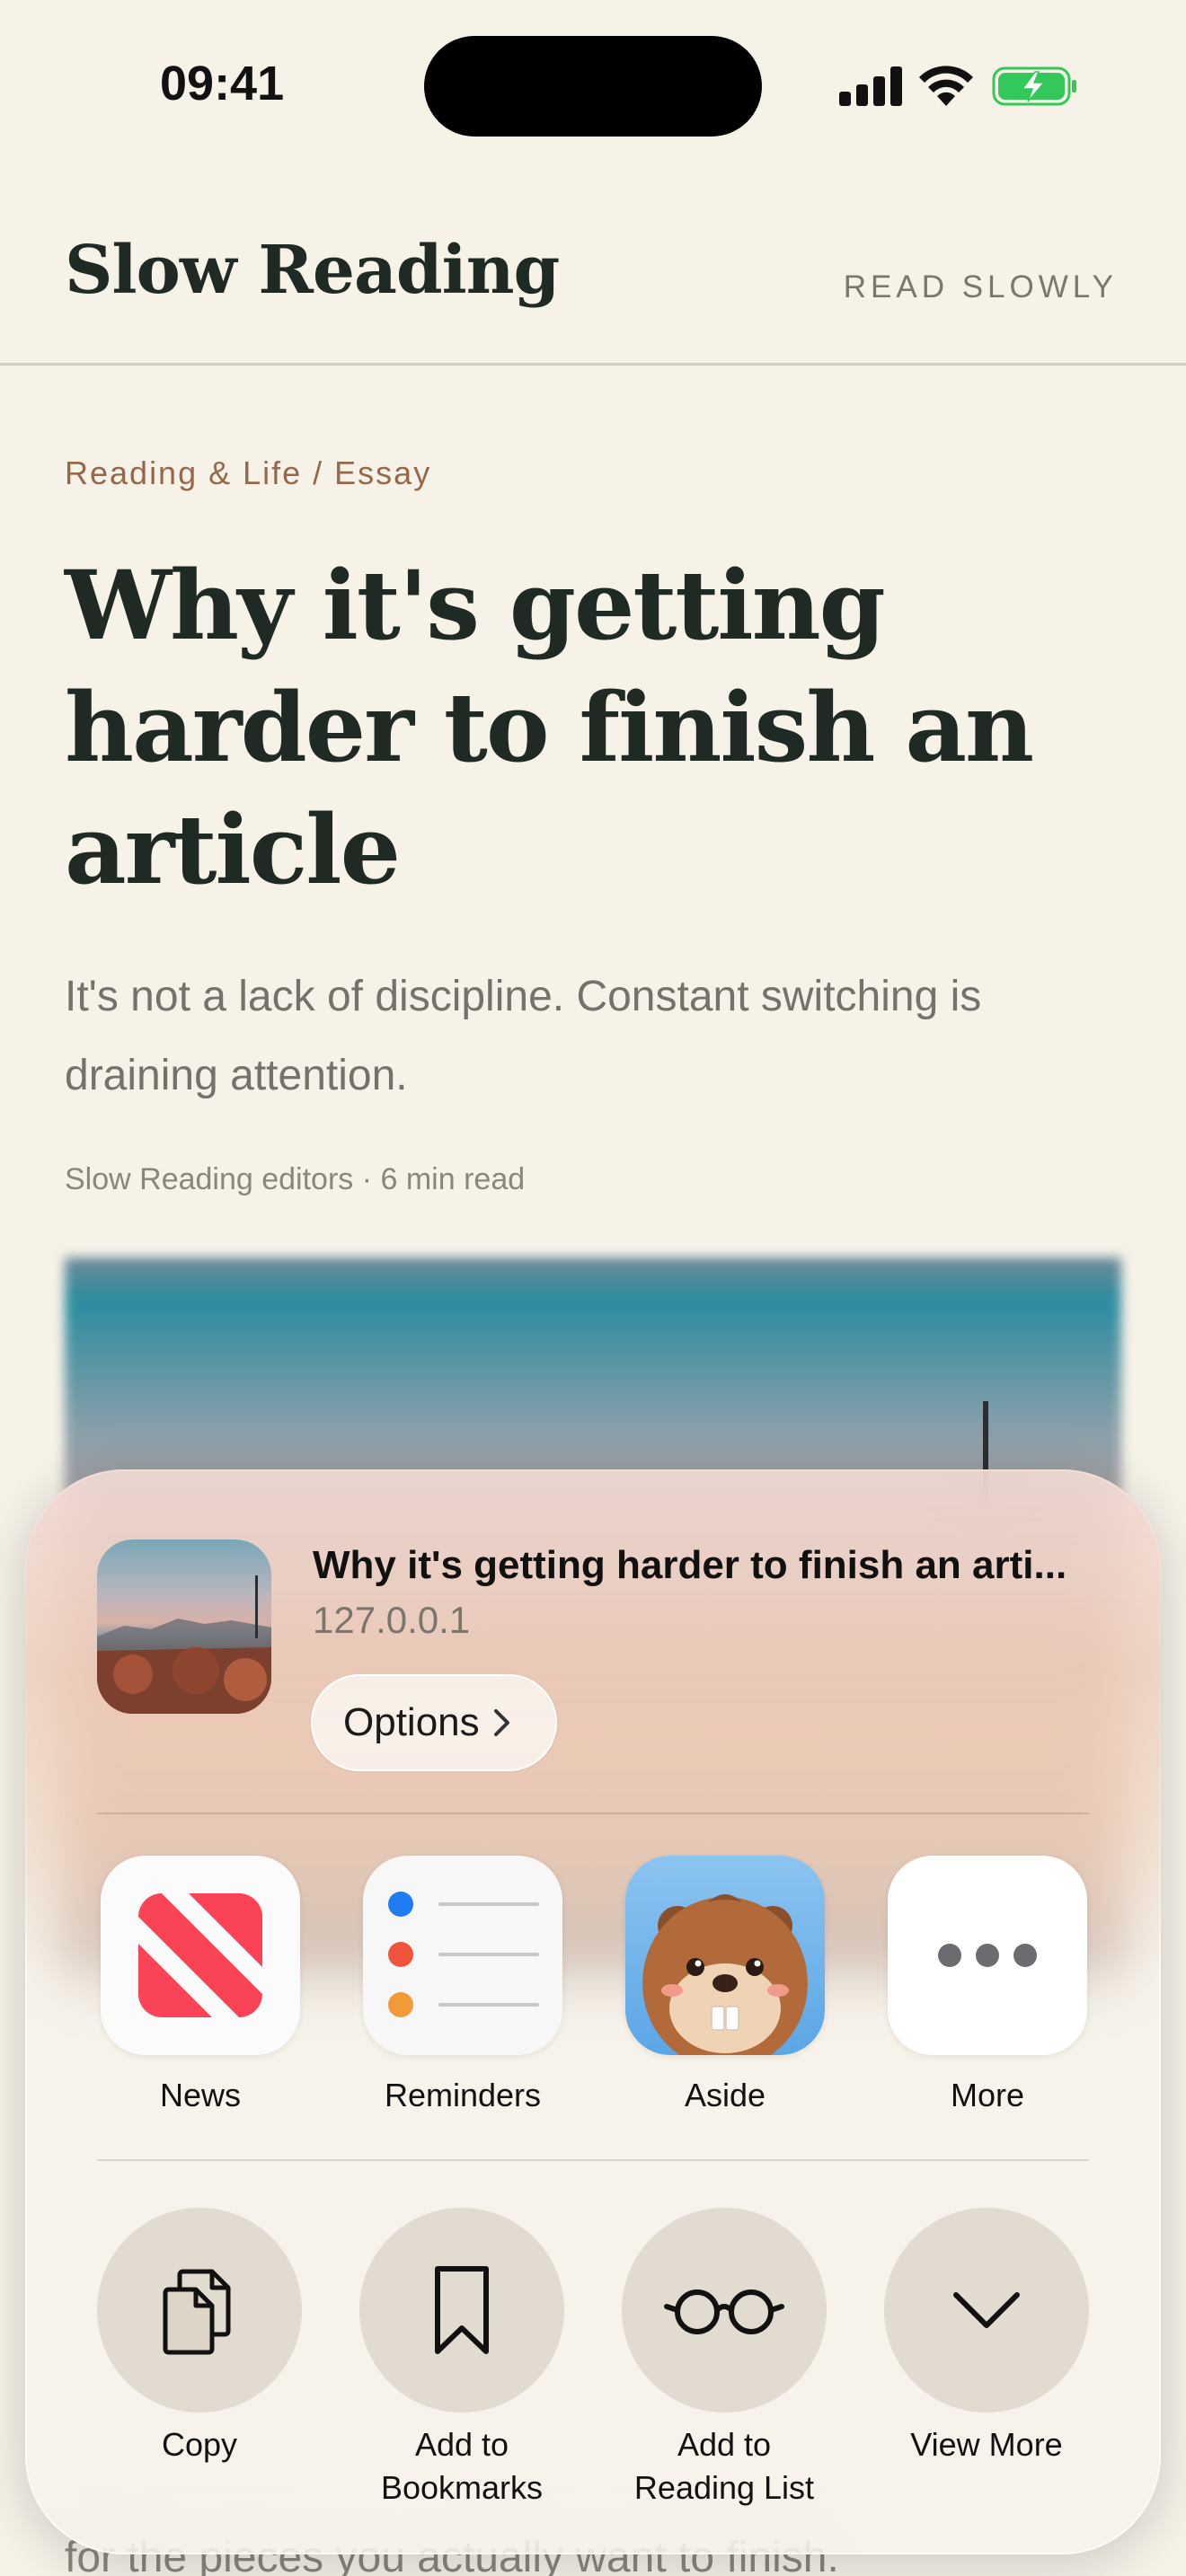 Image resolution: width=1186 pixels, height=2576 pixels. I want to click on app-label-more: More, so click(987, 2095).